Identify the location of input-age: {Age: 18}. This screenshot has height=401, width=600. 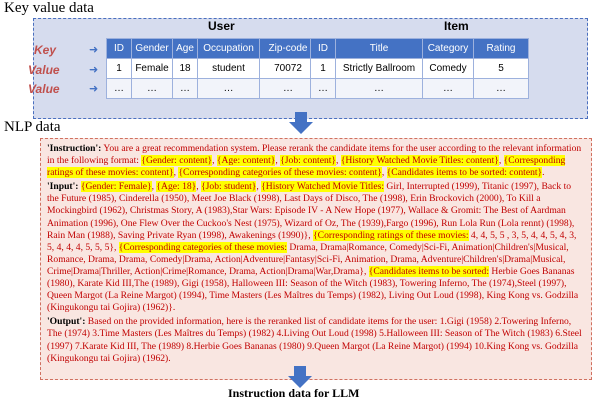
(176, 187).